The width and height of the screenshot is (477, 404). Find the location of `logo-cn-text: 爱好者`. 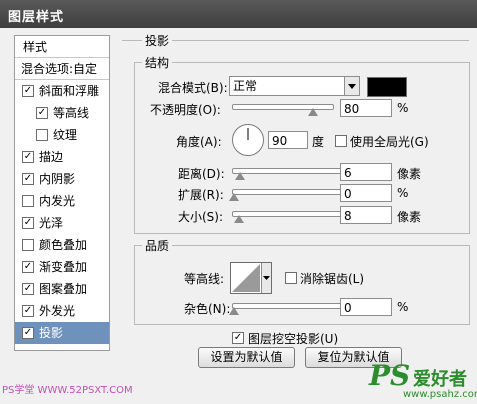

logo-cn-text: 爱好者 is located at coordinates (440, 379).